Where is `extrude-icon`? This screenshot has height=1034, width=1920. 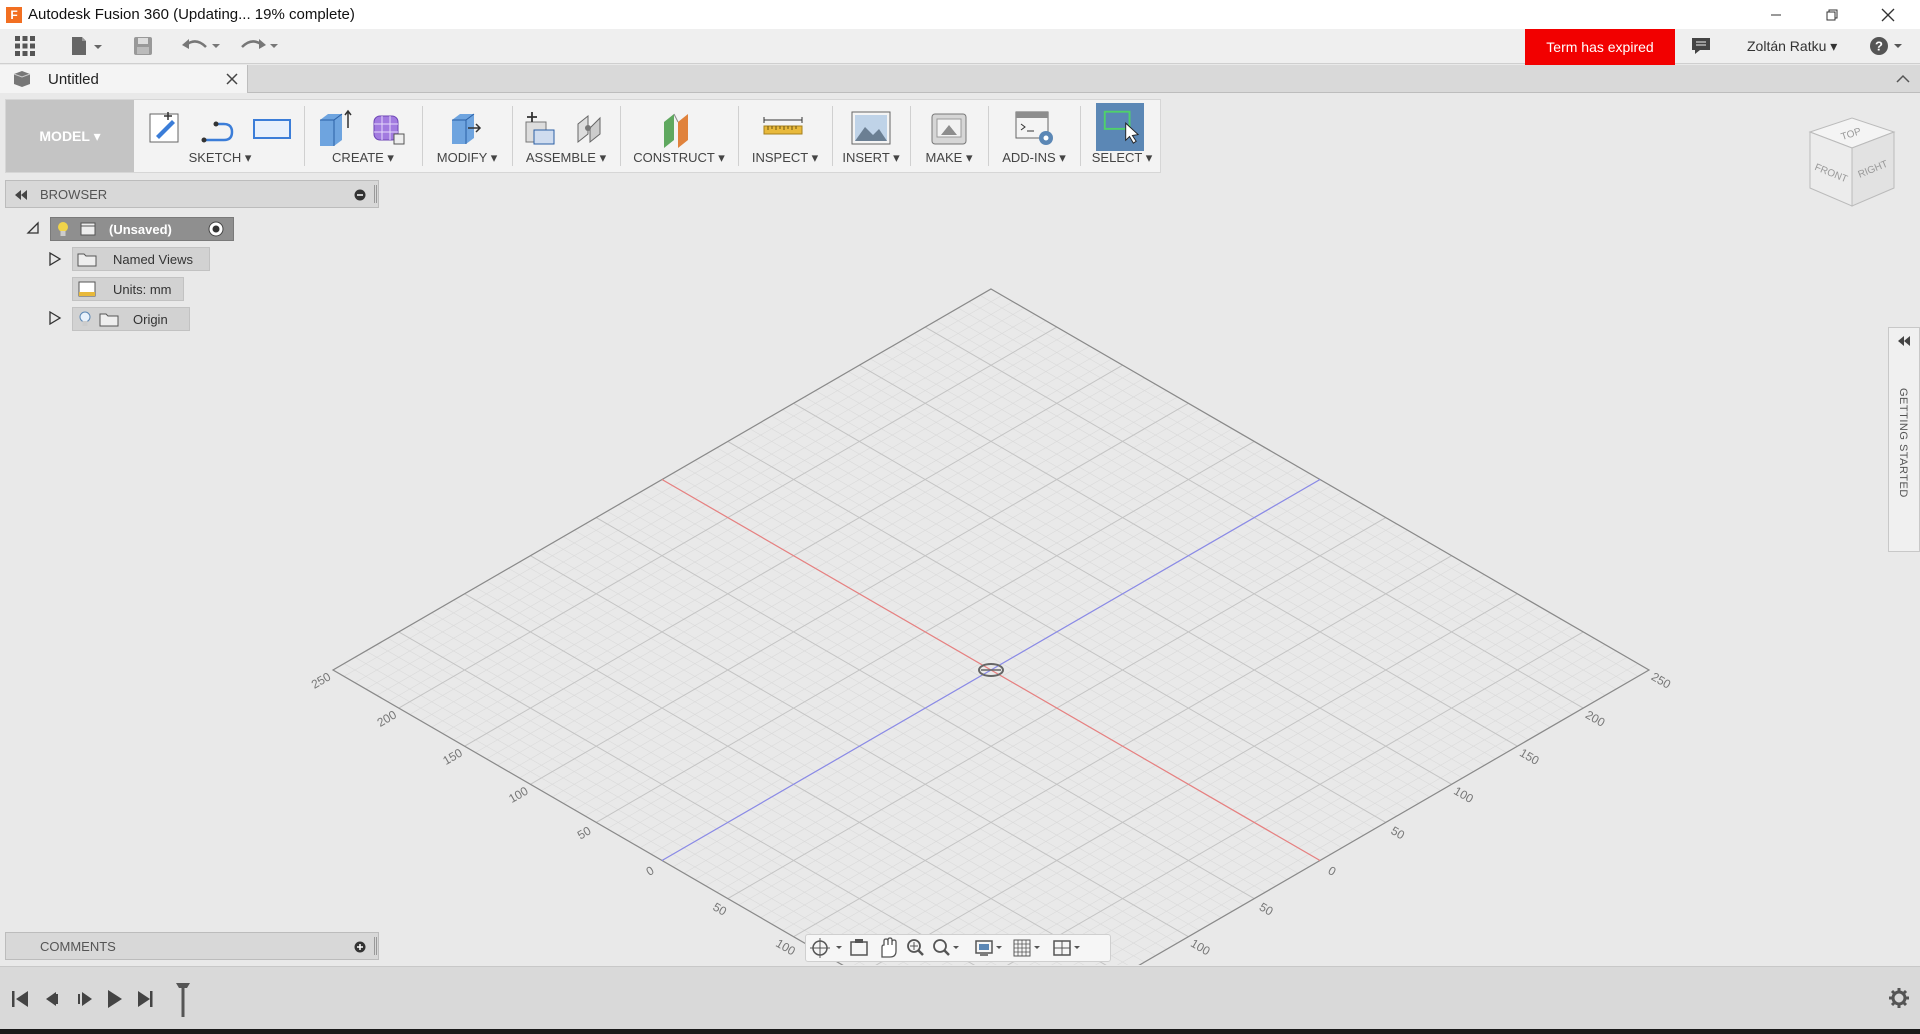 extrude-icon is located at coordinates (334, 128).